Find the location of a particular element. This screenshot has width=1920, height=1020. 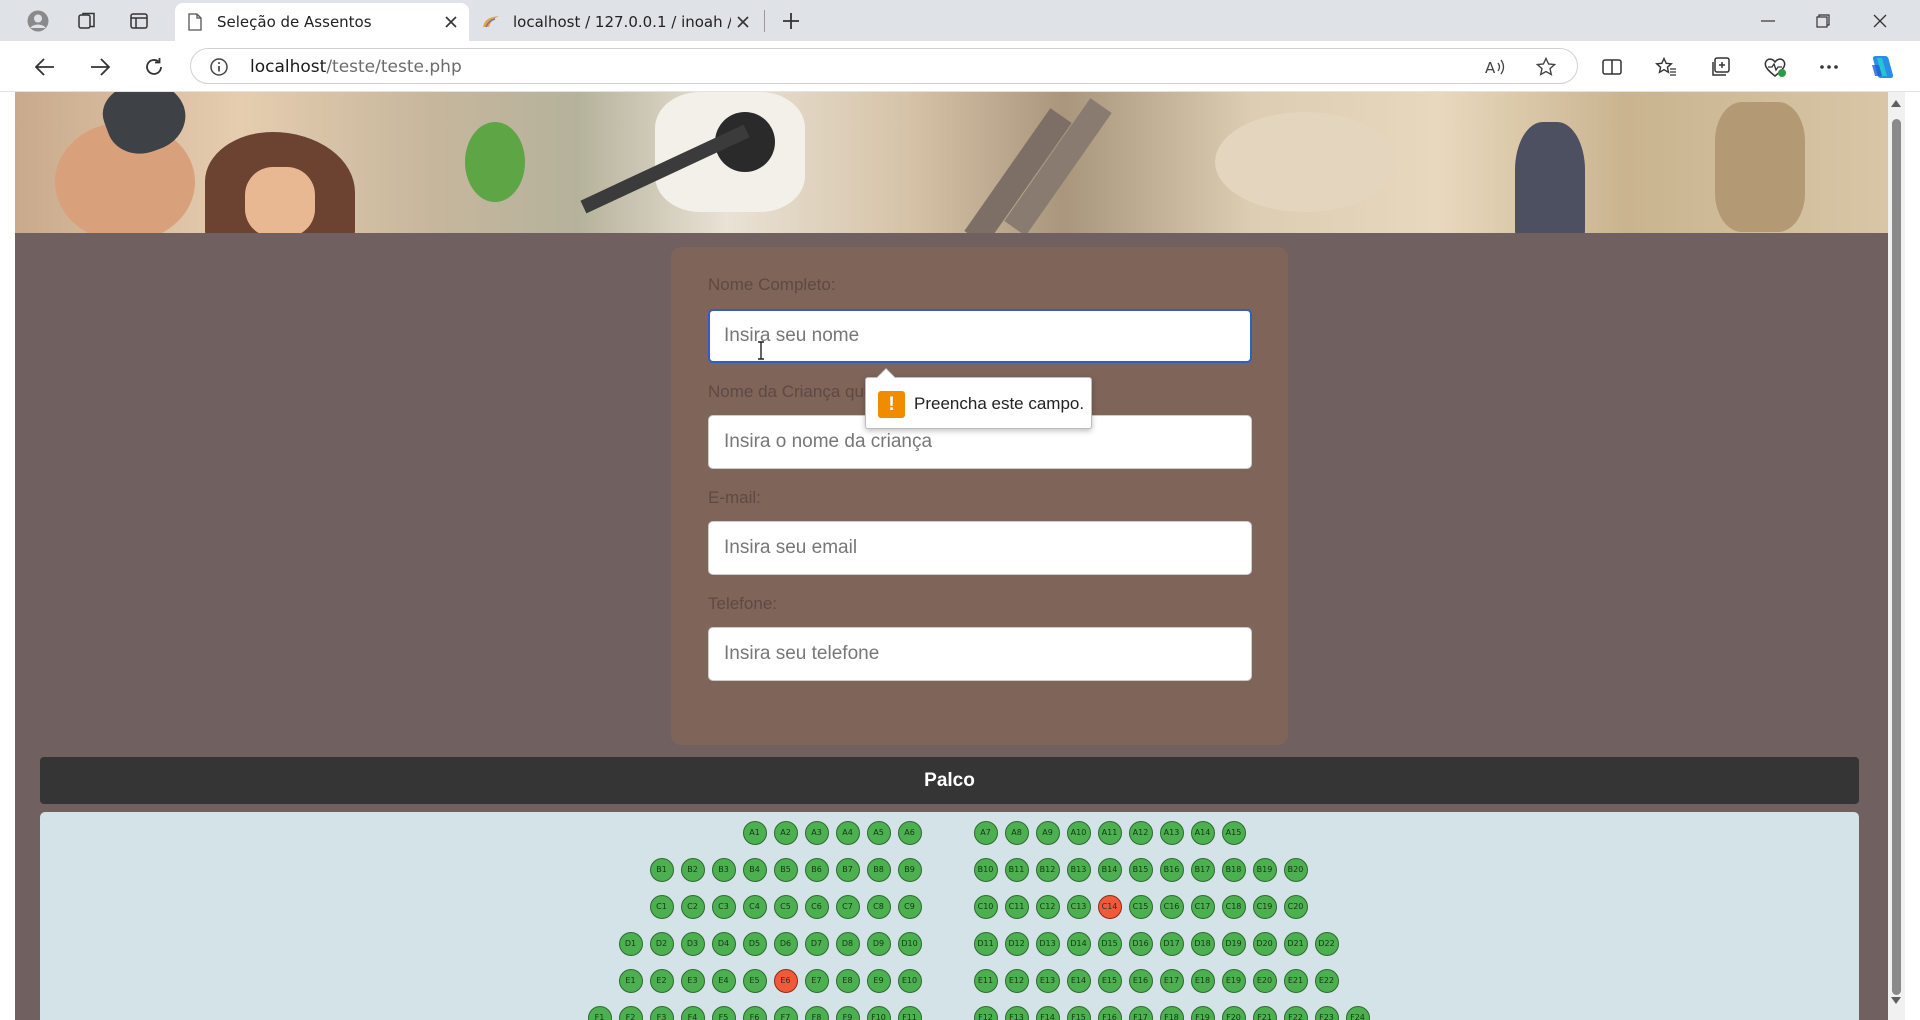

seat-f19: F19 is located at coordinates (1202, 1013).